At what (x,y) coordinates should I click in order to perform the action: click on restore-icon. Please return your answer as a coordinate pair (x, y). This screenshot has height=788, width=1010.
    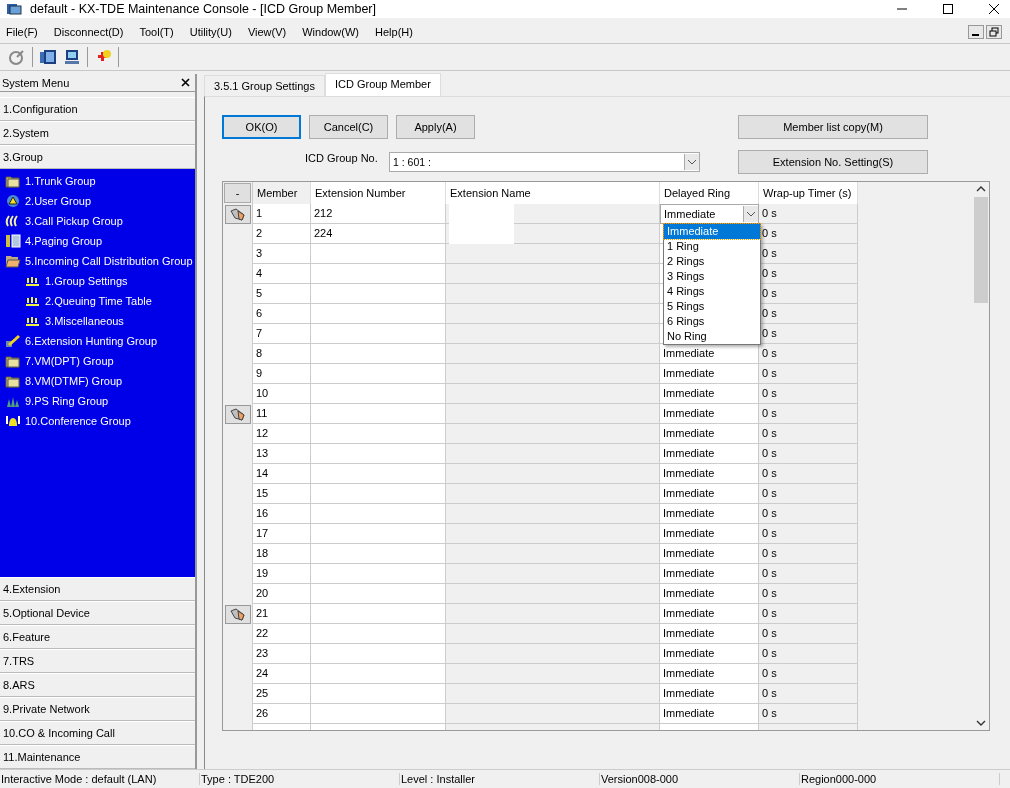
    Looking at the image, I should click on (994, 32).